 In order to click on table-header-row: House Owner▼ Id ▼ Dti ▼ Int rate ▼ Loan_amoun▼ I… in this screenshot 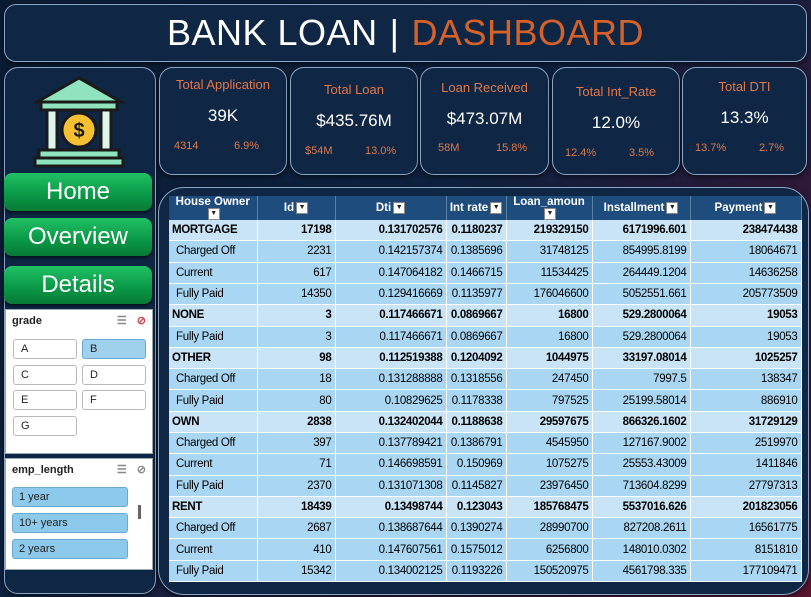, I will do `click(485, 208)`.